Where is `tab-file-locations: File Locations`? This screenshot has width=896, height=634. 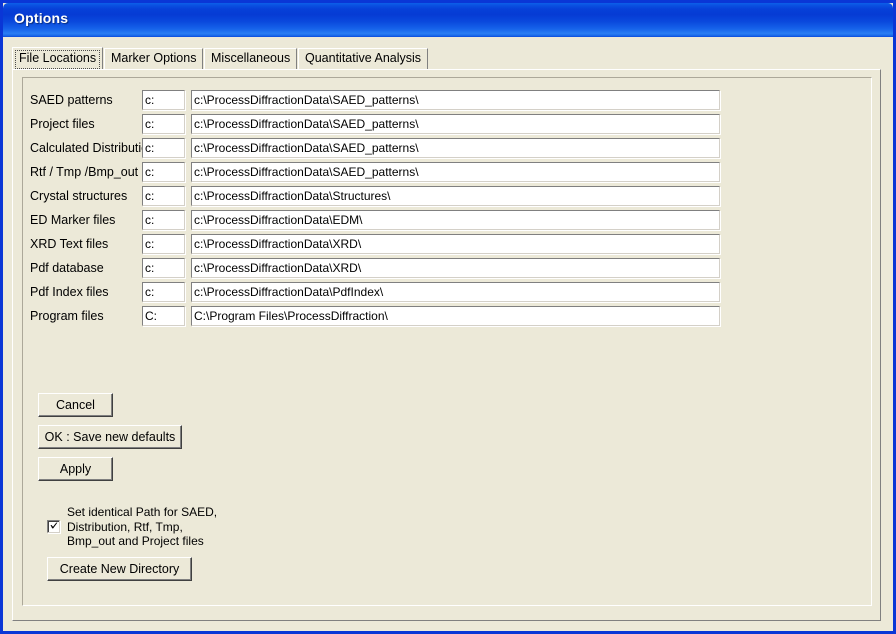 tab-file-locations: File Locations is located at coordinates (58, 58).